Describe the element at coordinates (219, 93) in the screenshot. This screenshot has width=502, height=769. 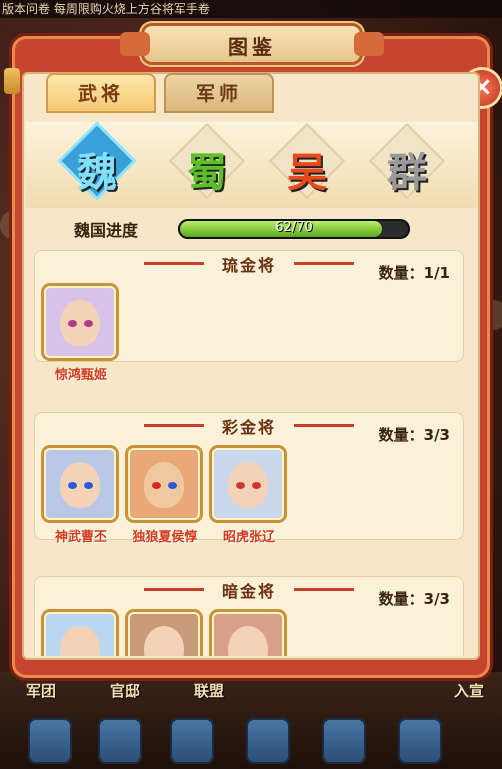
I see `tab-strategists: 军师` at that location.